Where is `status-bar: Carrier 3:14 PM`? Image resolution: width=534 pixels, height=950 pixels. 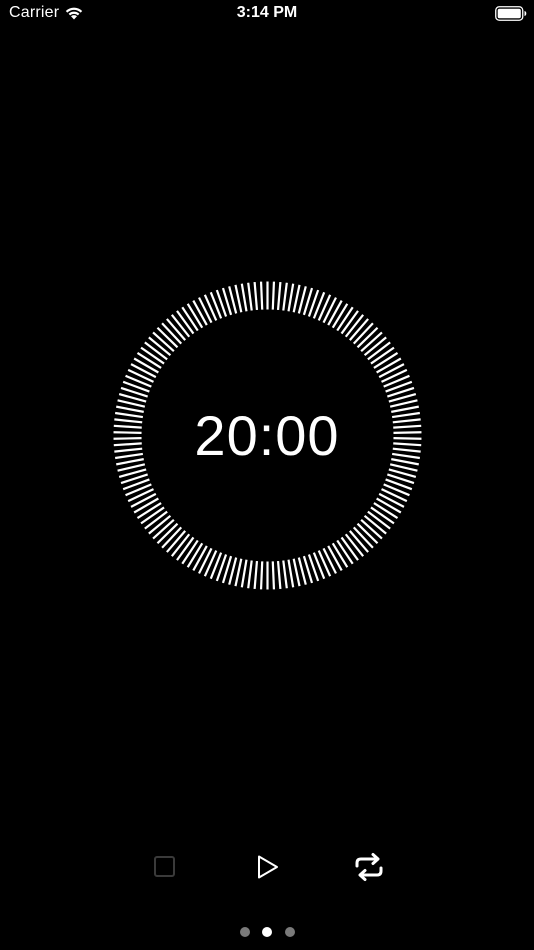 status-bar: Carrier 3:14 PM is located at coordinates (267, 14).